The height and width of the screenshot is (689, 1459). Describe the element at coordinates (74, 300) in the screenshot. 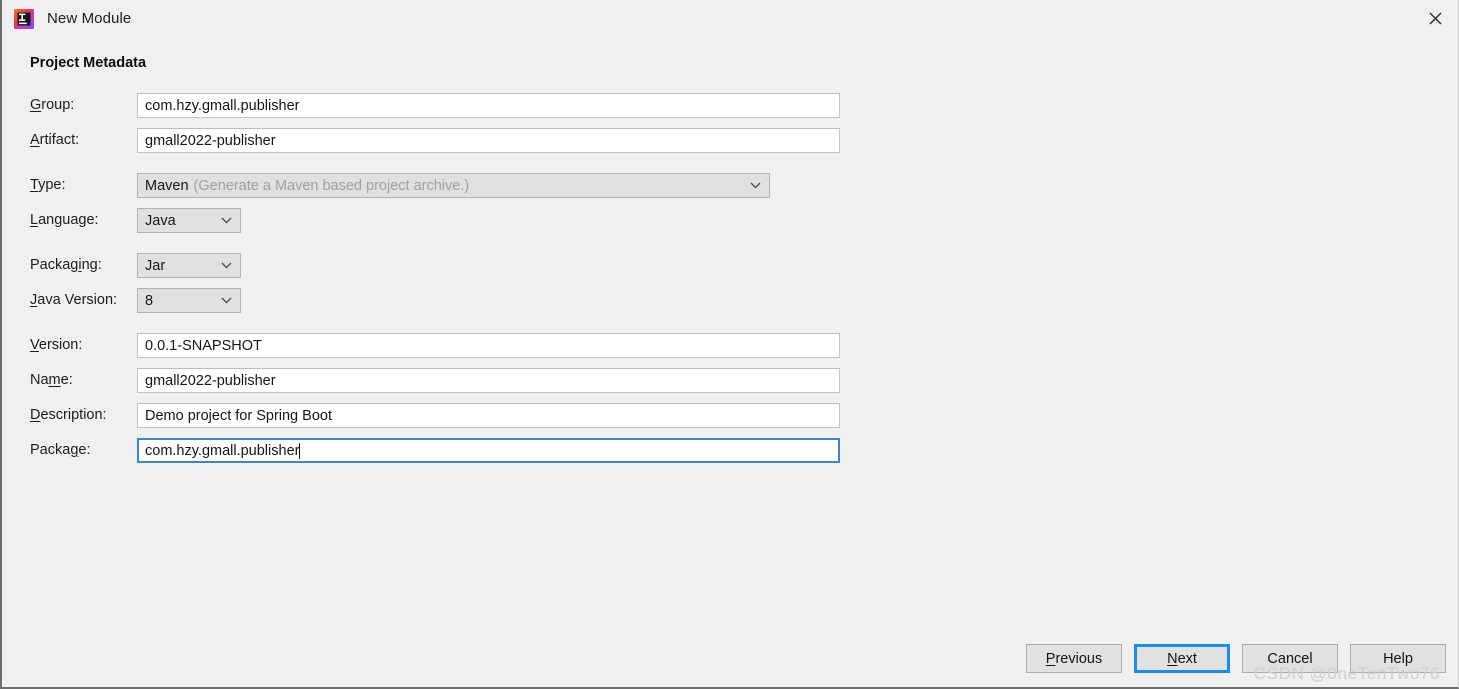

I see `label-java-version: Java Version:` at that location.